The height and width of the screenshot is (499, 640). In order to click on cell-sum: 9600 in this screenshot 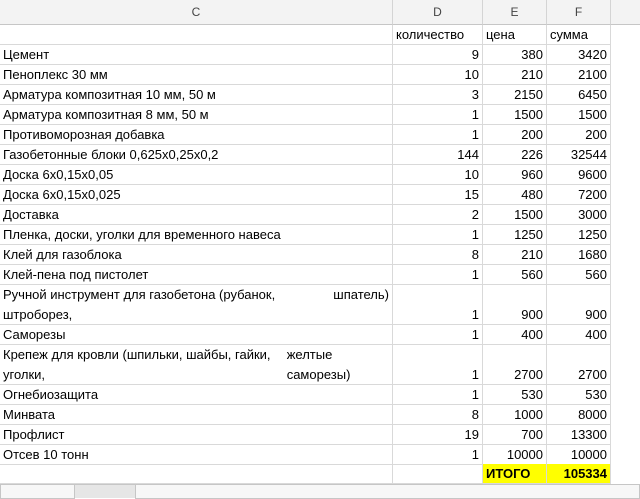, I will do `click(579, 175)`.